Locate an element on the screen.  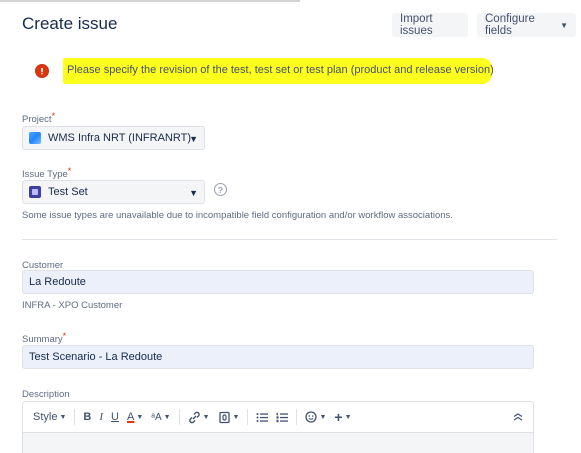
emoji-icon is located at coordinates (311, 417).